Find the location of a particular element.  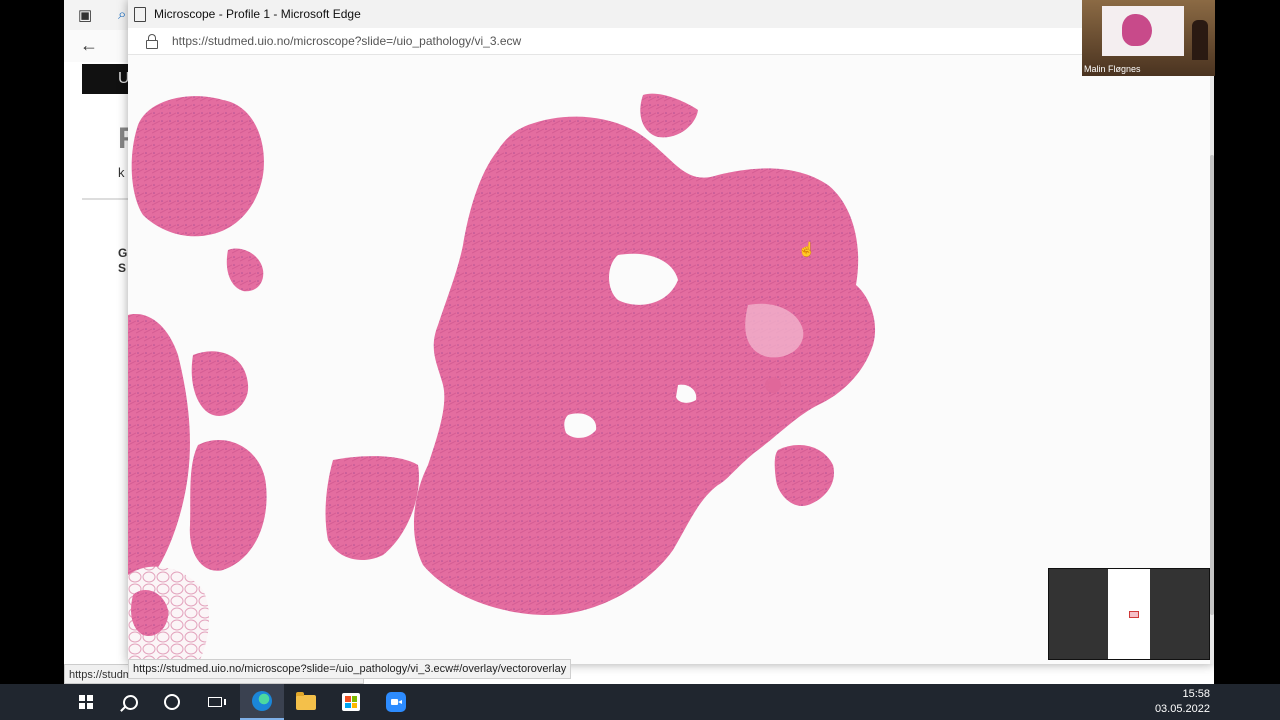

edge-taskbar-button is located at coordinates (262, 702).